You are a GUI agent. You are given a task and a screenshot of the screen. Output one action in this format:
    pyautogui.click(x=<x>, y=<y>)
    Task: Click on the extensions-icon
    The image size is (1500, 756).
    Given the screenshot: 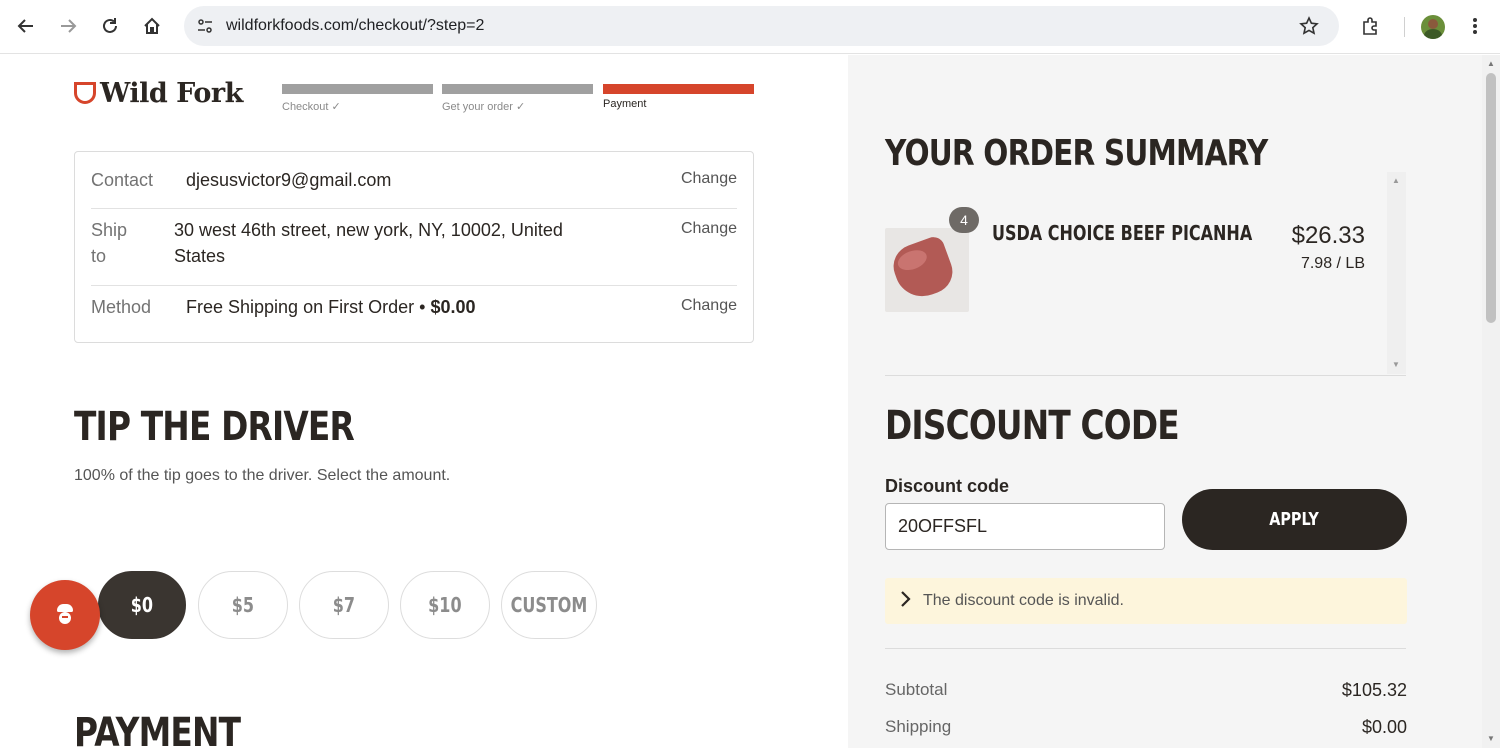 What is the action you would take?
    pyautogui.click(x=1370, y=26)
    